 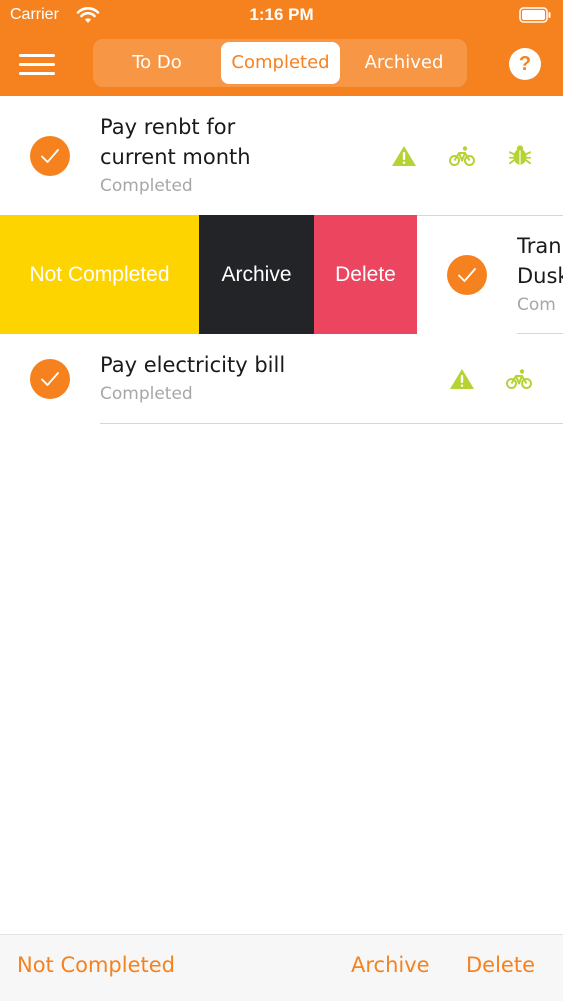 I want to click on clock: 1:16 PM, so click(x=281, y=14).